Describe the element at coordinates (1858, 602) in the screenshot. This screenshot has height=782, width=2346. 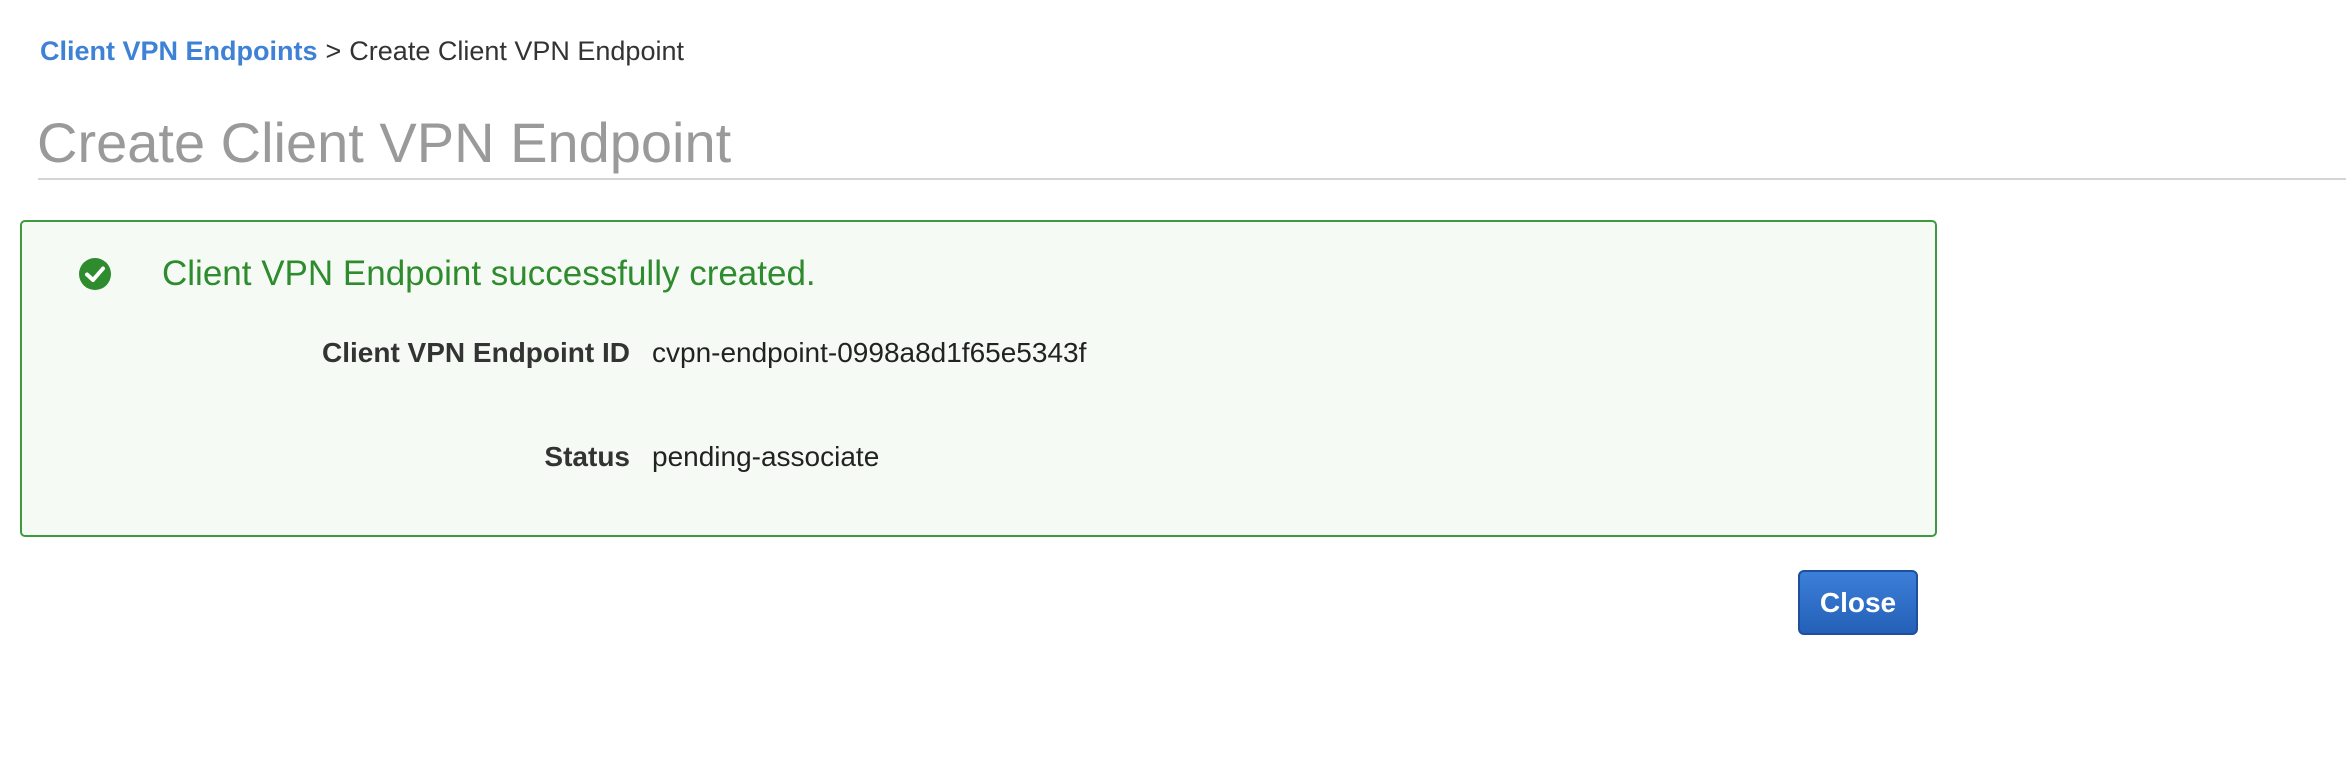
I see `close-button: Close` at that location.